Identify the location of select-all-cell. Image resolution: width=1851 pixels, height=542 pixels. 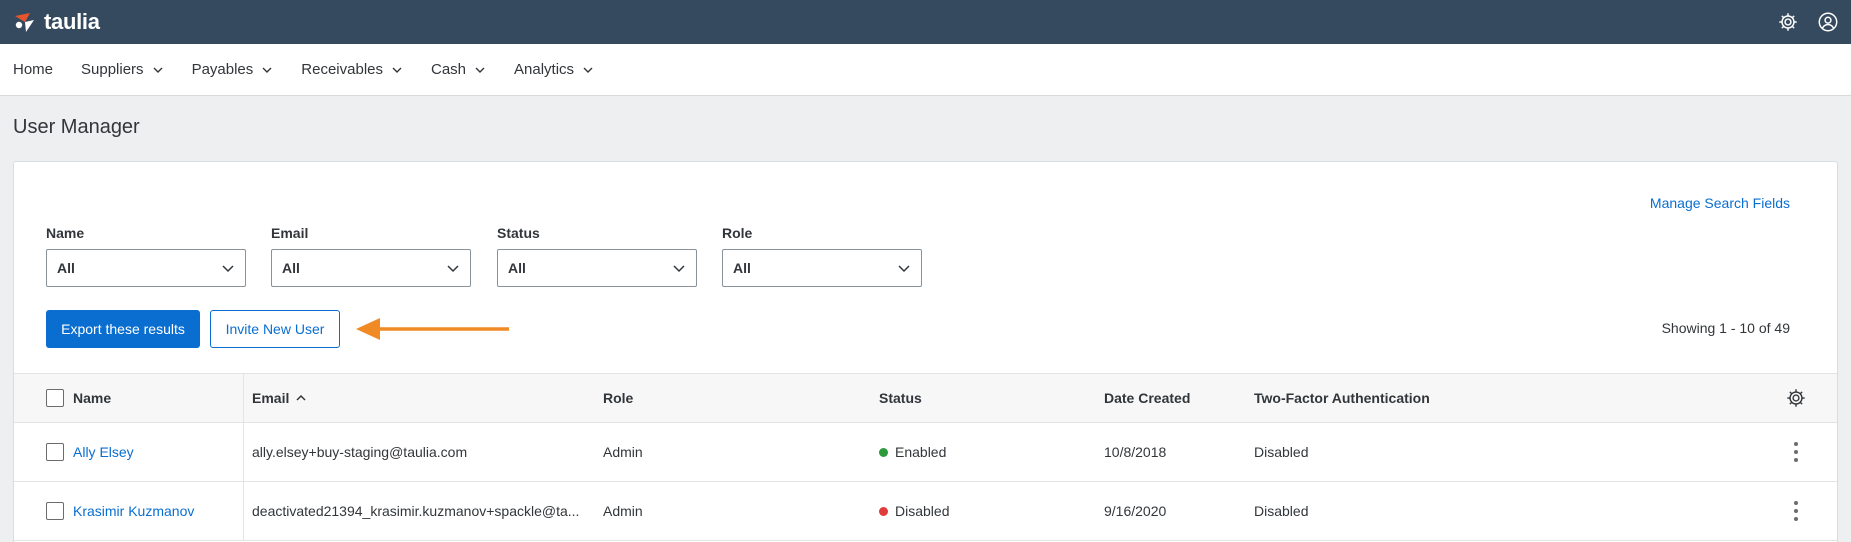
(55, 398).